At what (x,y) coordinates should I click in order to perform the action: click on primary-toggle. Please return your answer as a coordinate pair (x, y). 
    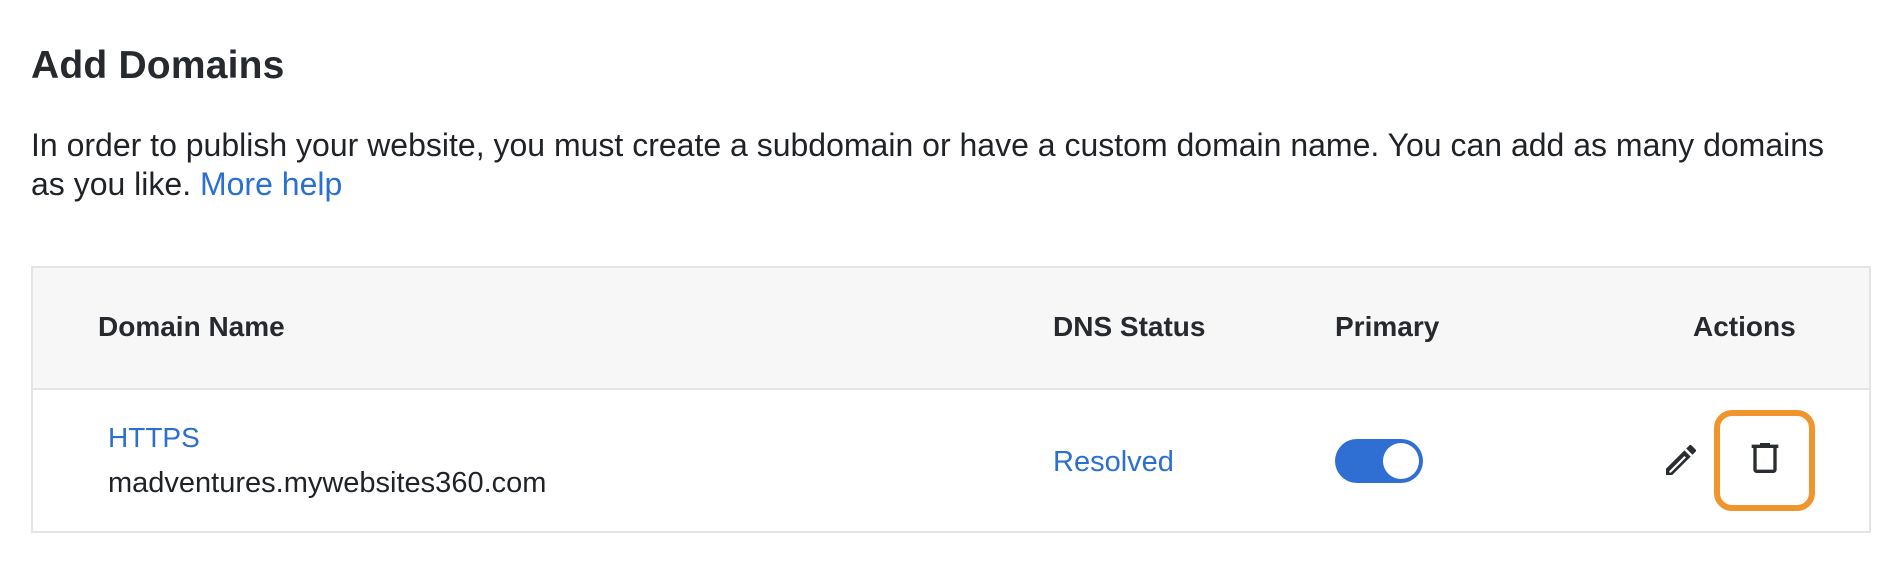
    Looking at the image, I should click on (1379, 461).